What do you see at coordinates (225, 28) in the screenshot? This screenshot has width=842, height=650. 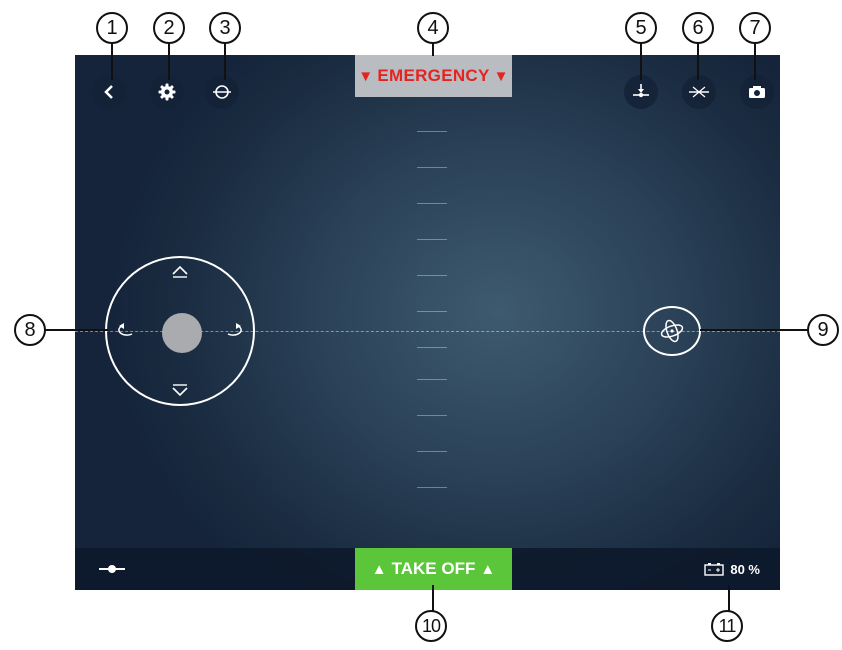 I see `callout-marker: 3` at bounding box center [225, 28].